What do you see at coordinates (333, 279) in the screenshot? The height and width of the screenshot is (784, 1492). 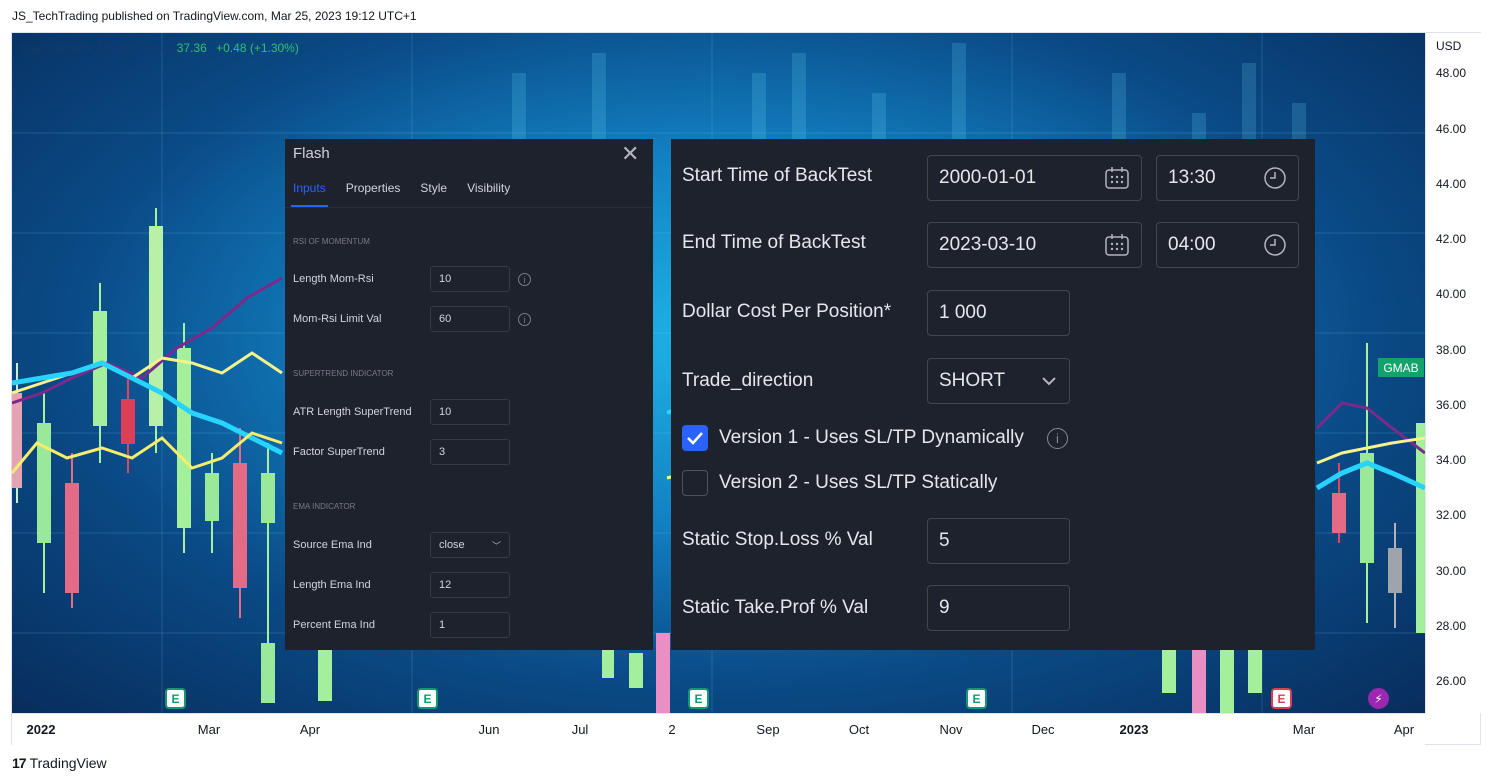 I see `length-mom-rsi-label: Length Mom-Rsi` at bounding box center [333, 279].